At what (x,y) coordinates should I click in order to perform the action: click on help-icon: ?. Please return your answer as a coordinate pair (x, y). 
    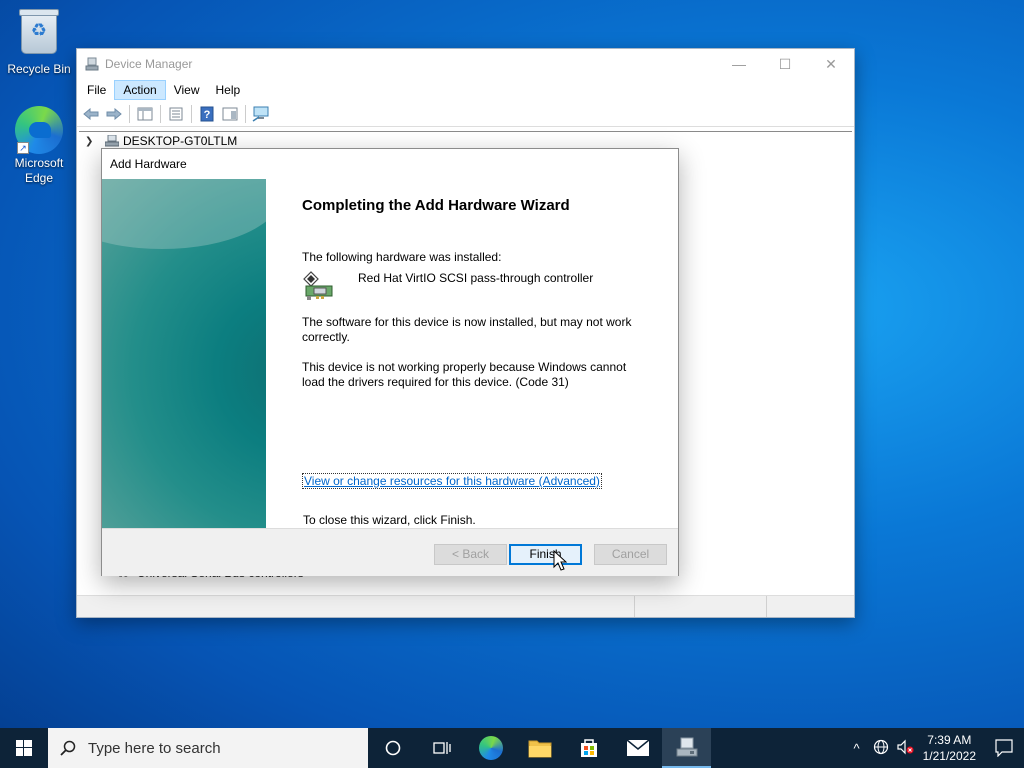
    Looking at the image, I should click on (207, 114).